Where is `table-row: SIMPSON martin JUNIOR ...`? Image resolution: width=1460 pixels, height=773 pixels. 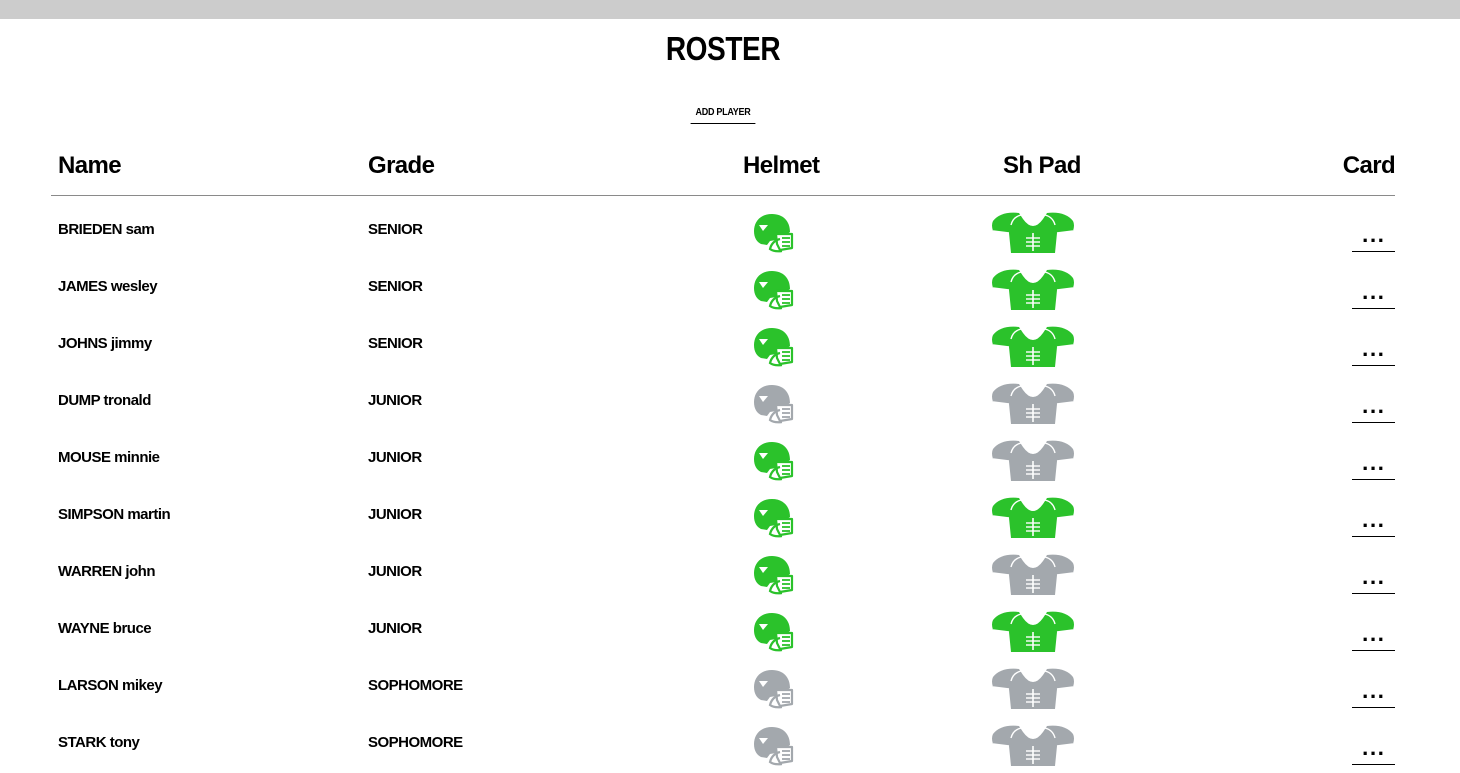 table-row: SIMPSON martin JUNIOR ... is located at coordinates (723, 509).